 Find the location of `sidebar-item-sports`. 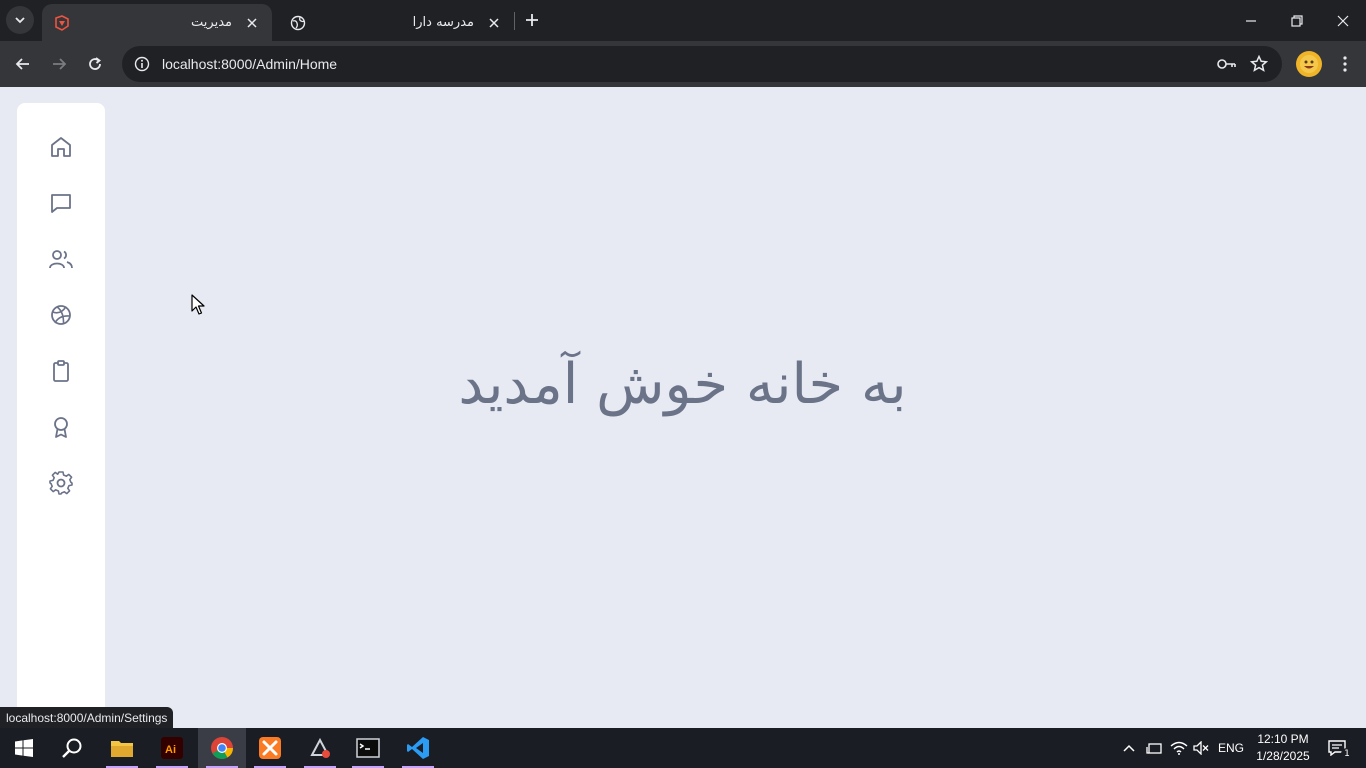

sidebar-item-sports is located at coordinates (61, 315).